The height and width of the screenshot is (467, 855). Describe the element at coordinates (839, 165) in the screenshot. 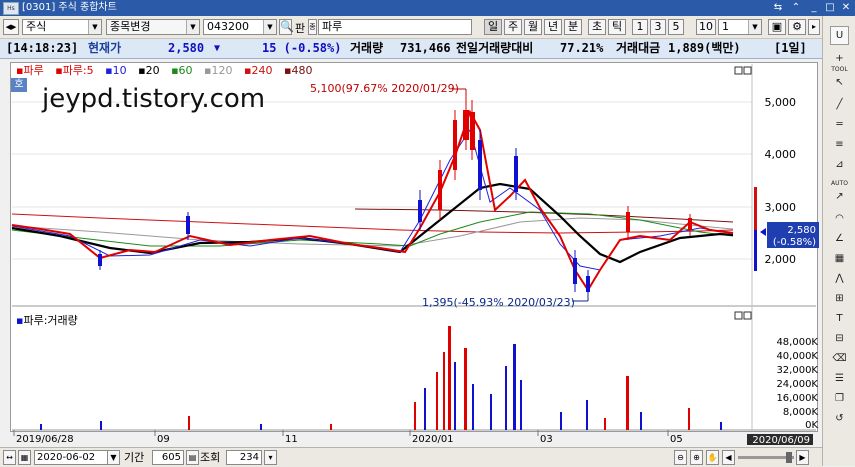

I see `fibonacci-icon: ⊿` at that location.